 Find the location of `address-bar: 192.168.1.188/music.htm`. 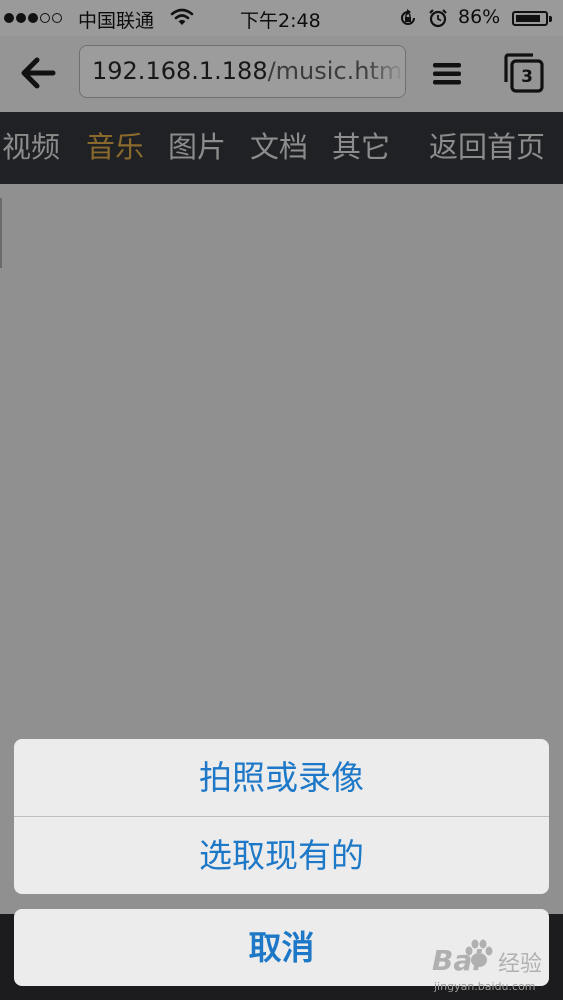

address-bar: 192.168.1.188/music.htm is located at coordinates (242, 71).